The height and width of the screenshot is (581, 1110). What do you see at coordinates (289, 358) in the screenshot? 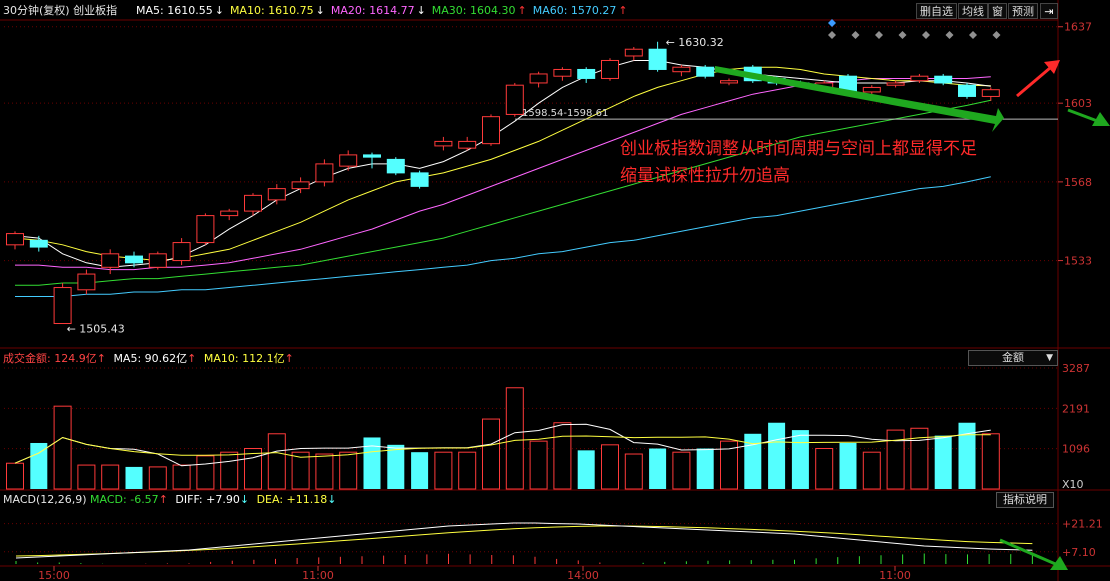
I see `volume-ma10-arrow: ↑` at bounding box center [289, 358].